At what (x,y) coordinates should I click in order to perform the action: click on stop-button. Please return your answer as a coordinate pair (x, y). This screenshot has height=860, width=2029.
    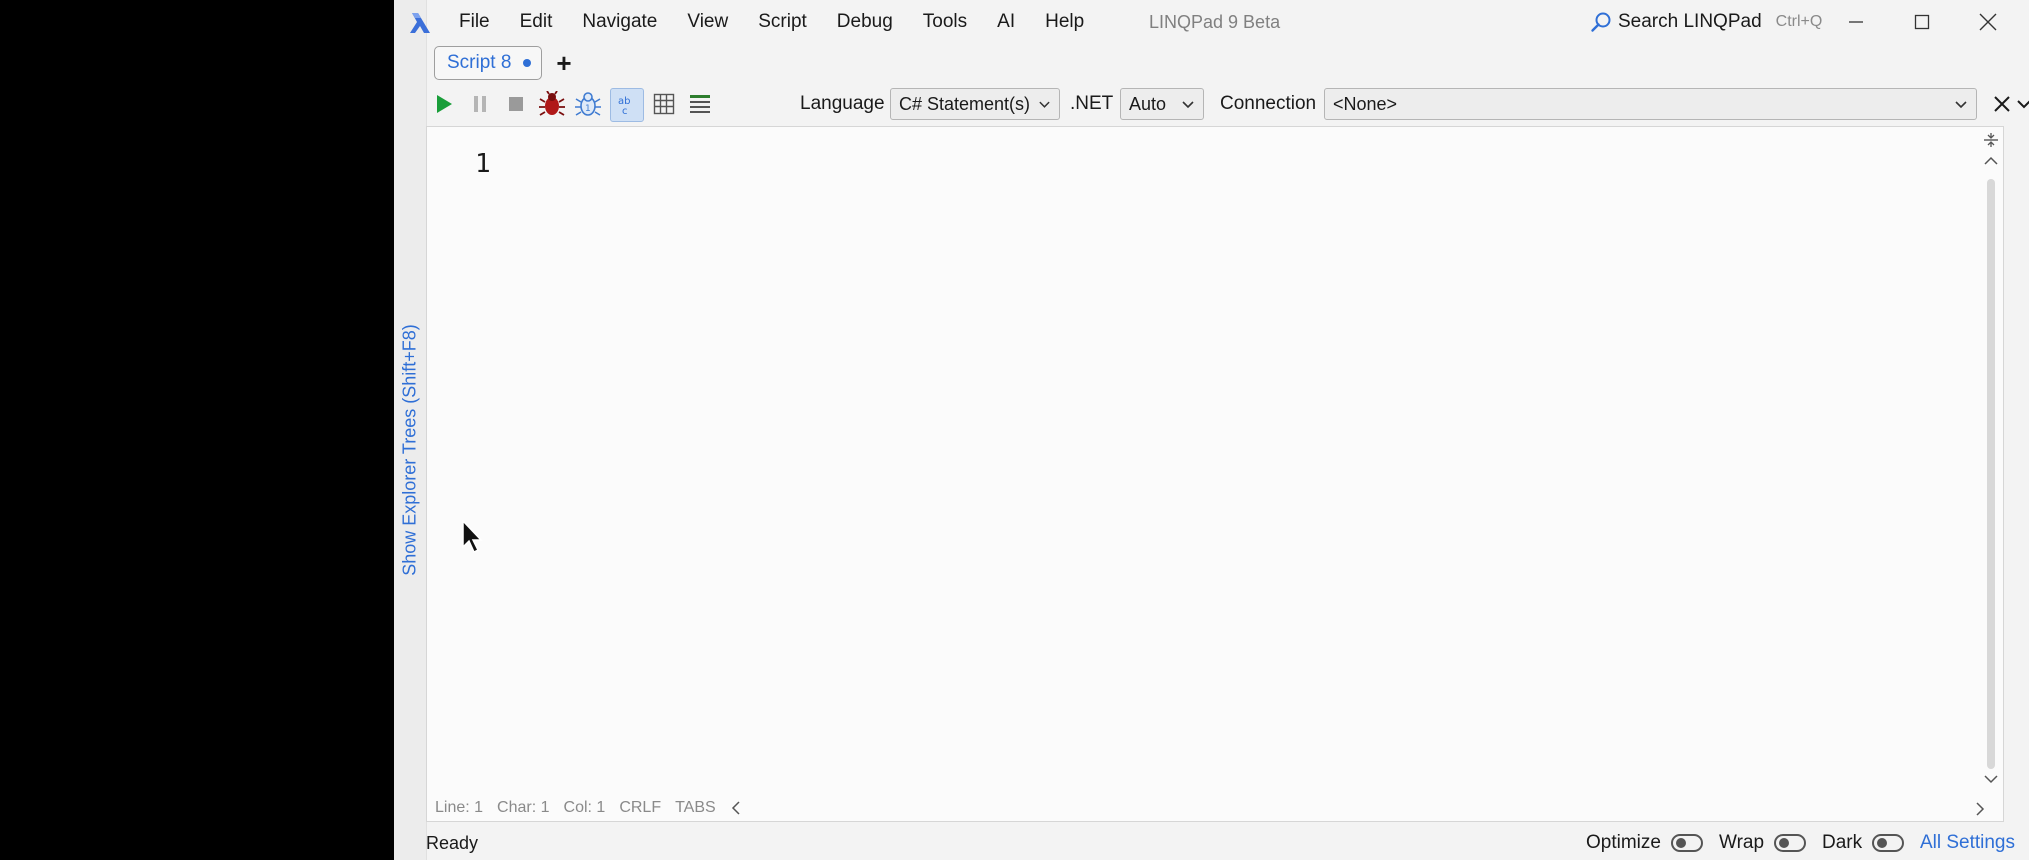
    Looking at the image, I should click on (516, 104).